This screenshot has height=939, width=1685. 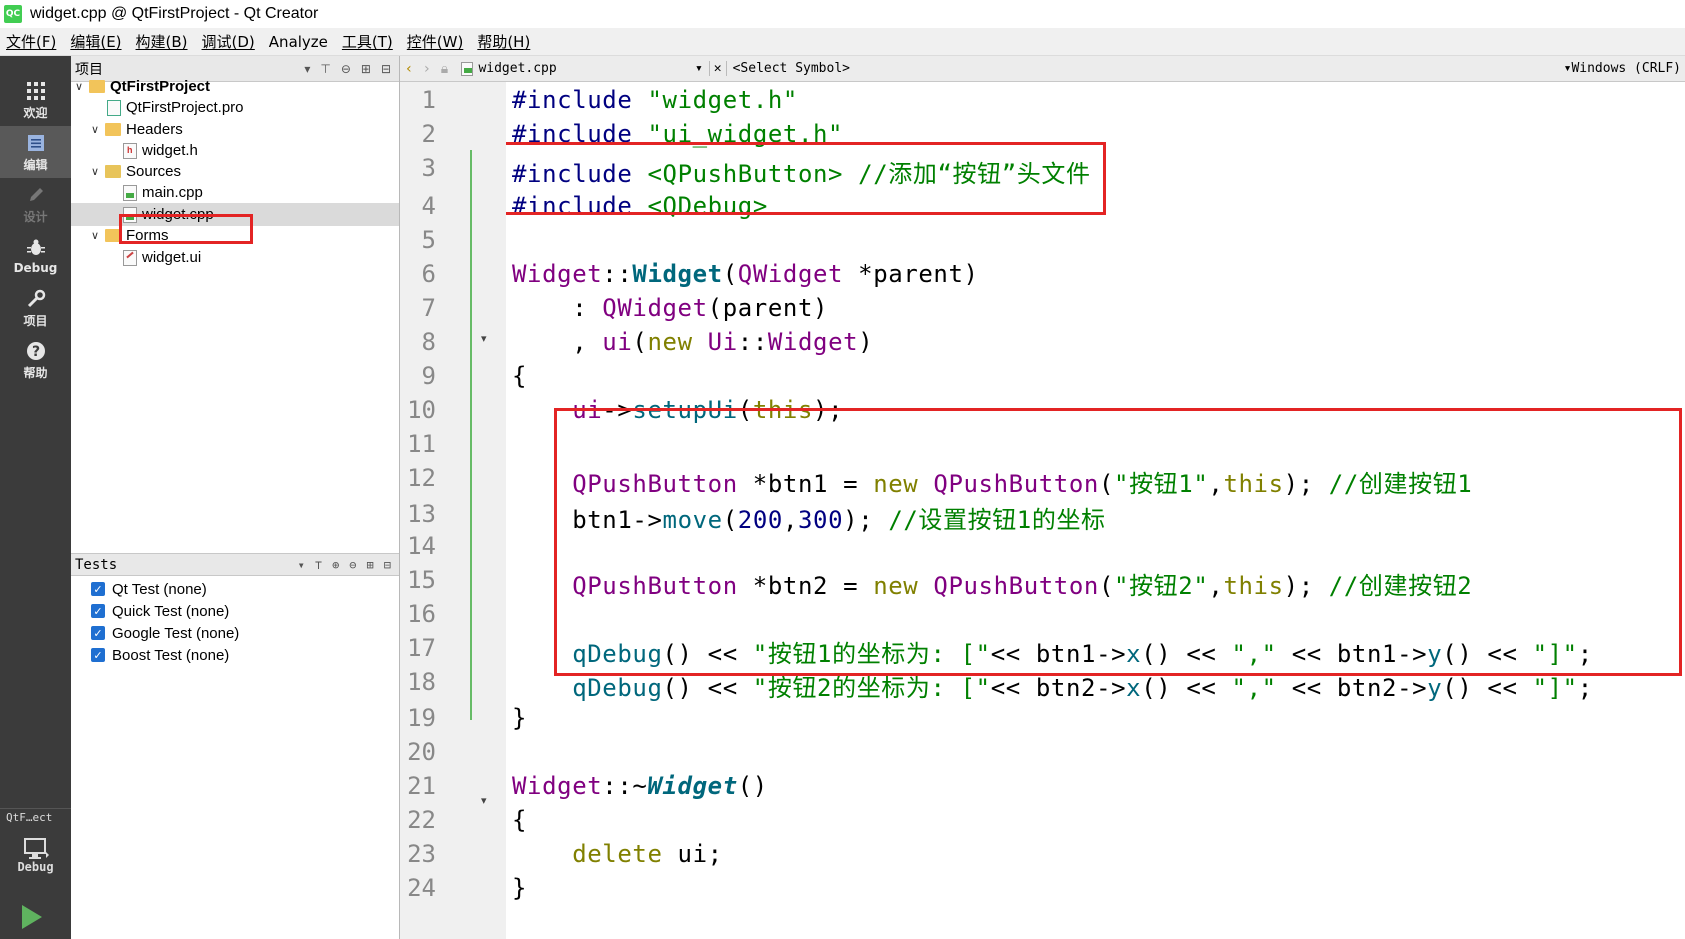 What do you see at coordinates (435, 41) in the screenshot?
I see `menu-widgets: 控件(W)` at bounding box center [435, 41].